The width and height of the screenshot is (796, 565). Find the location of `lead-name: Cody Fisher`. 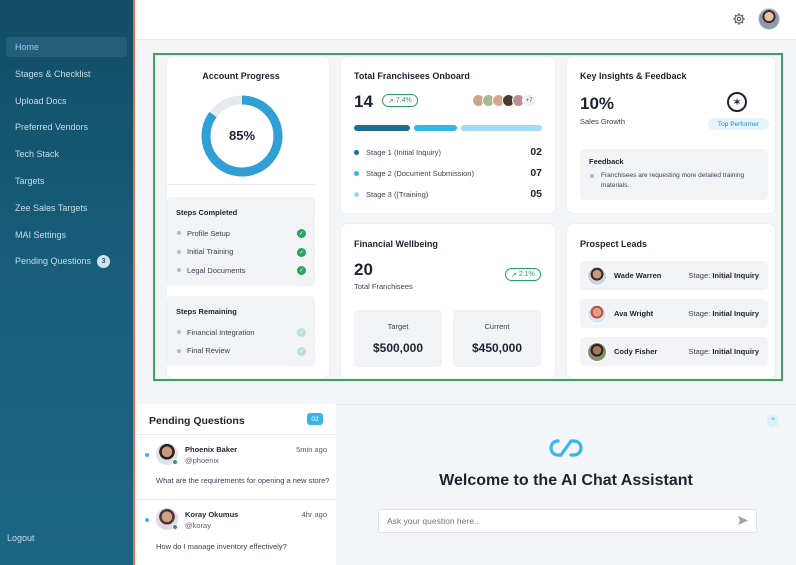

lead-name: Cody Fisher is located at coordinates (636, 351).